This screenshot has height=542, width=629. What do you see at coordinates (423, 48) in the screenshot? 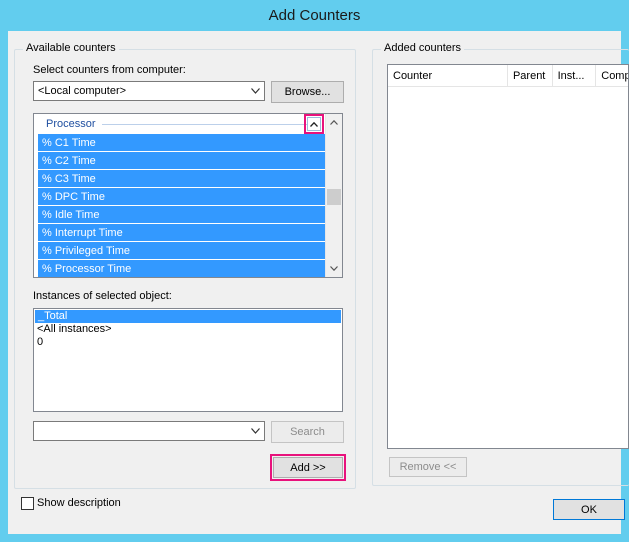
I see `added-counters-title: Added counters` at bounding box center [423, 48].